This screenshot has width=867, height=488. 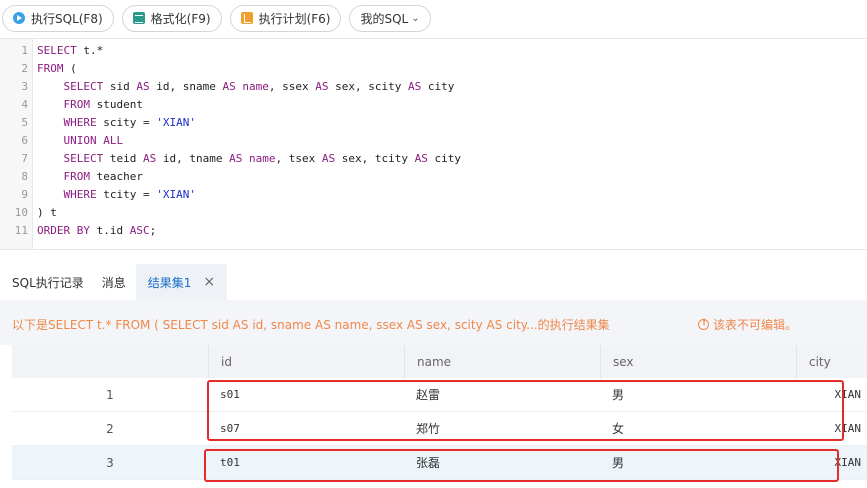 What do you see at coordinates (521, 465) in the screenshot?
I see `highlight-box-teacher-row` at bounding box center [521, 465].